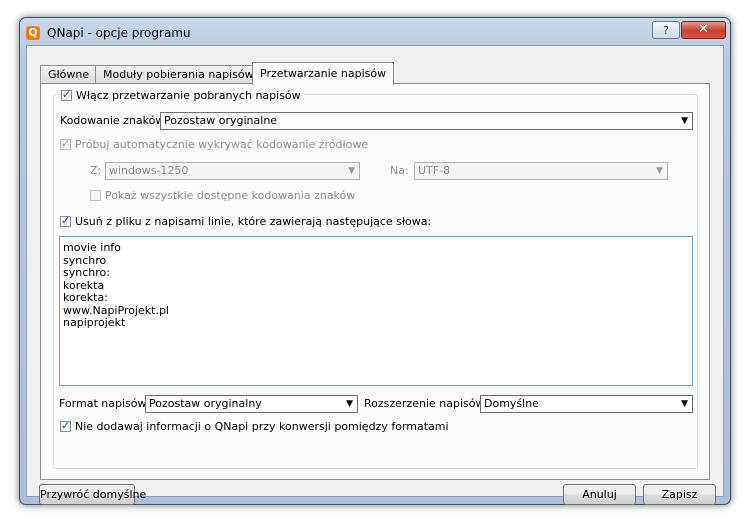 This screenshot has height=530, width=750. Describe the element at coordinates (232, 171) in the screenshot. I see `from-encoding-select: windows-1250 ▼` at that location.